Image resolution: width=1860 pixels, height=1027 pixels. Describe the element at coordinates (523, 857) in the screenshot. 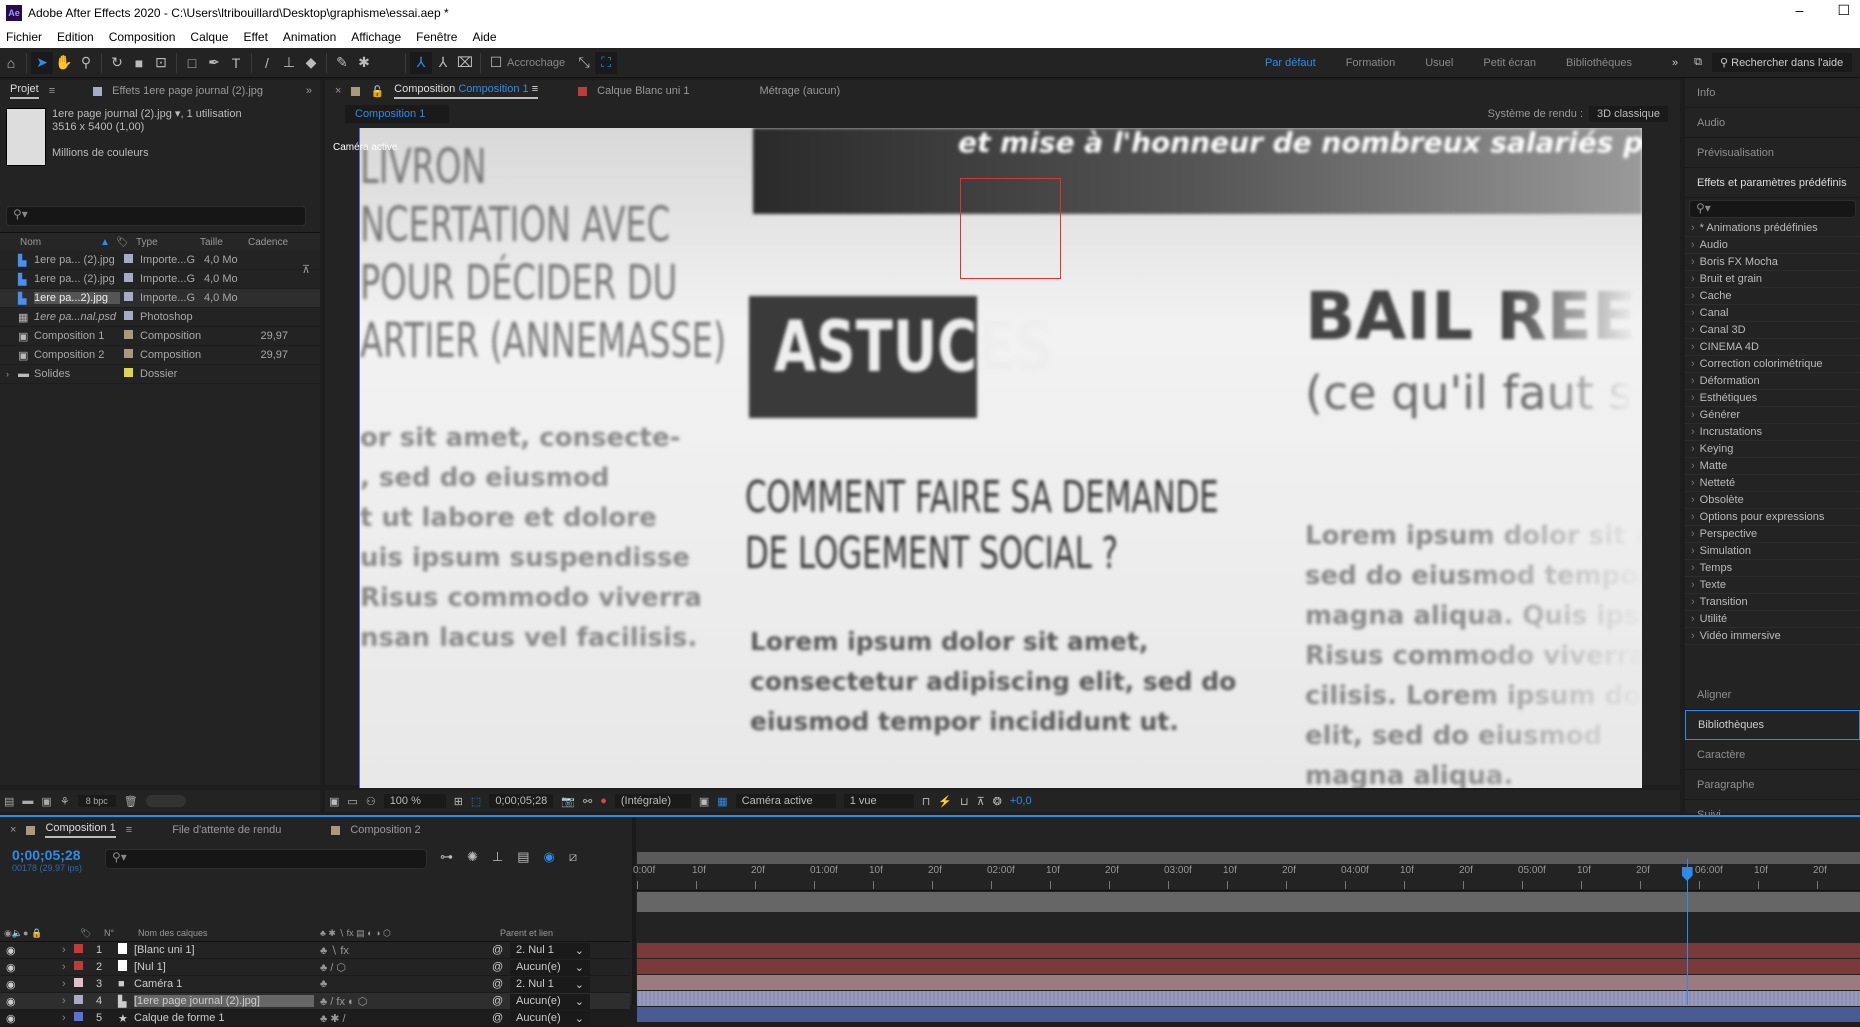

I see `frame-blending-icon: ▤` at that location.